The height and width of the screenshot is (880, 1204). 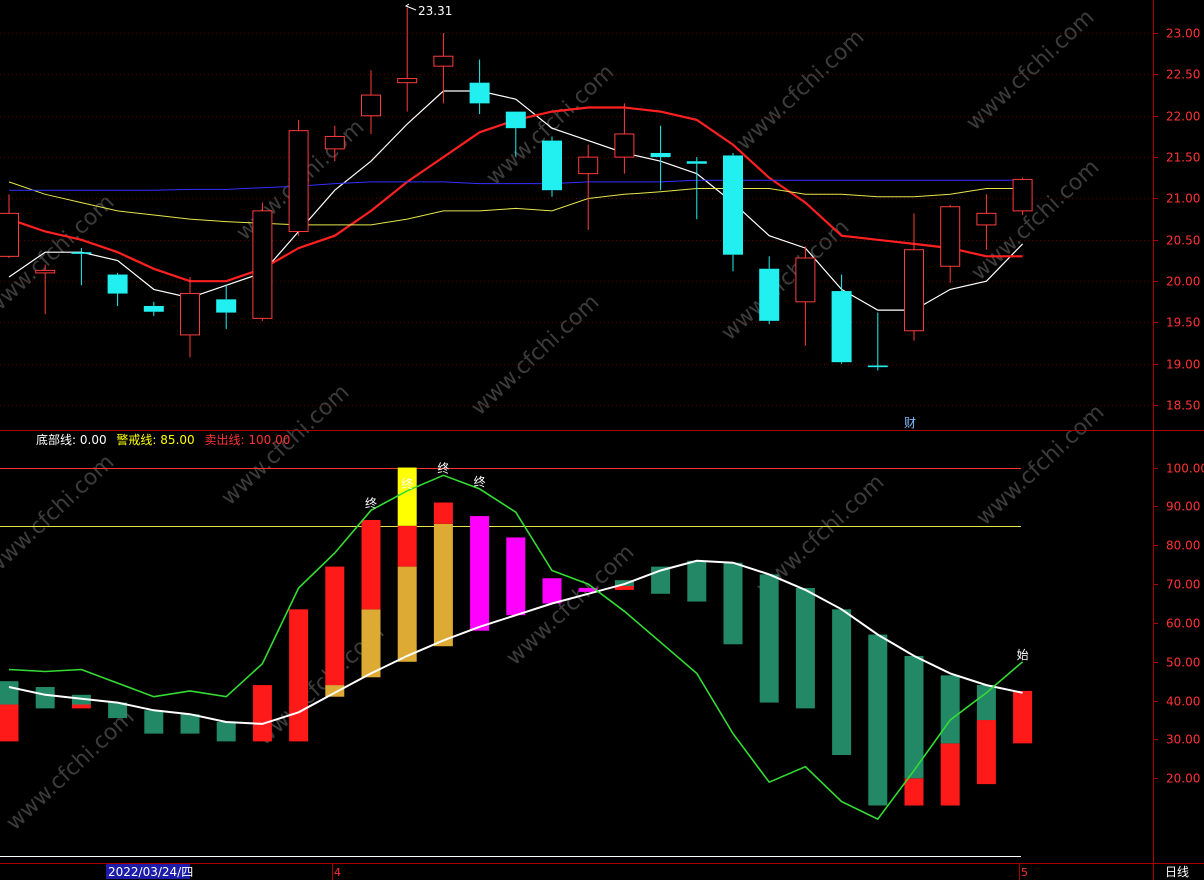 What do you see at coordinates (1183, 702) in the screenshot?
I see `indicator-axis-label: 40.00` at bounding box center [1183, 702].